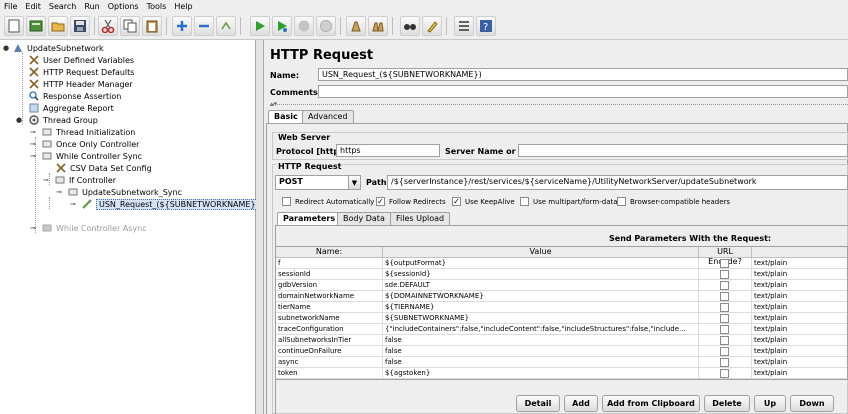 The height and width of the screenshot is (414, 848). Describe the element at coordinates (226, 26) in the screenshot. I see `toggle-icon` at that location.